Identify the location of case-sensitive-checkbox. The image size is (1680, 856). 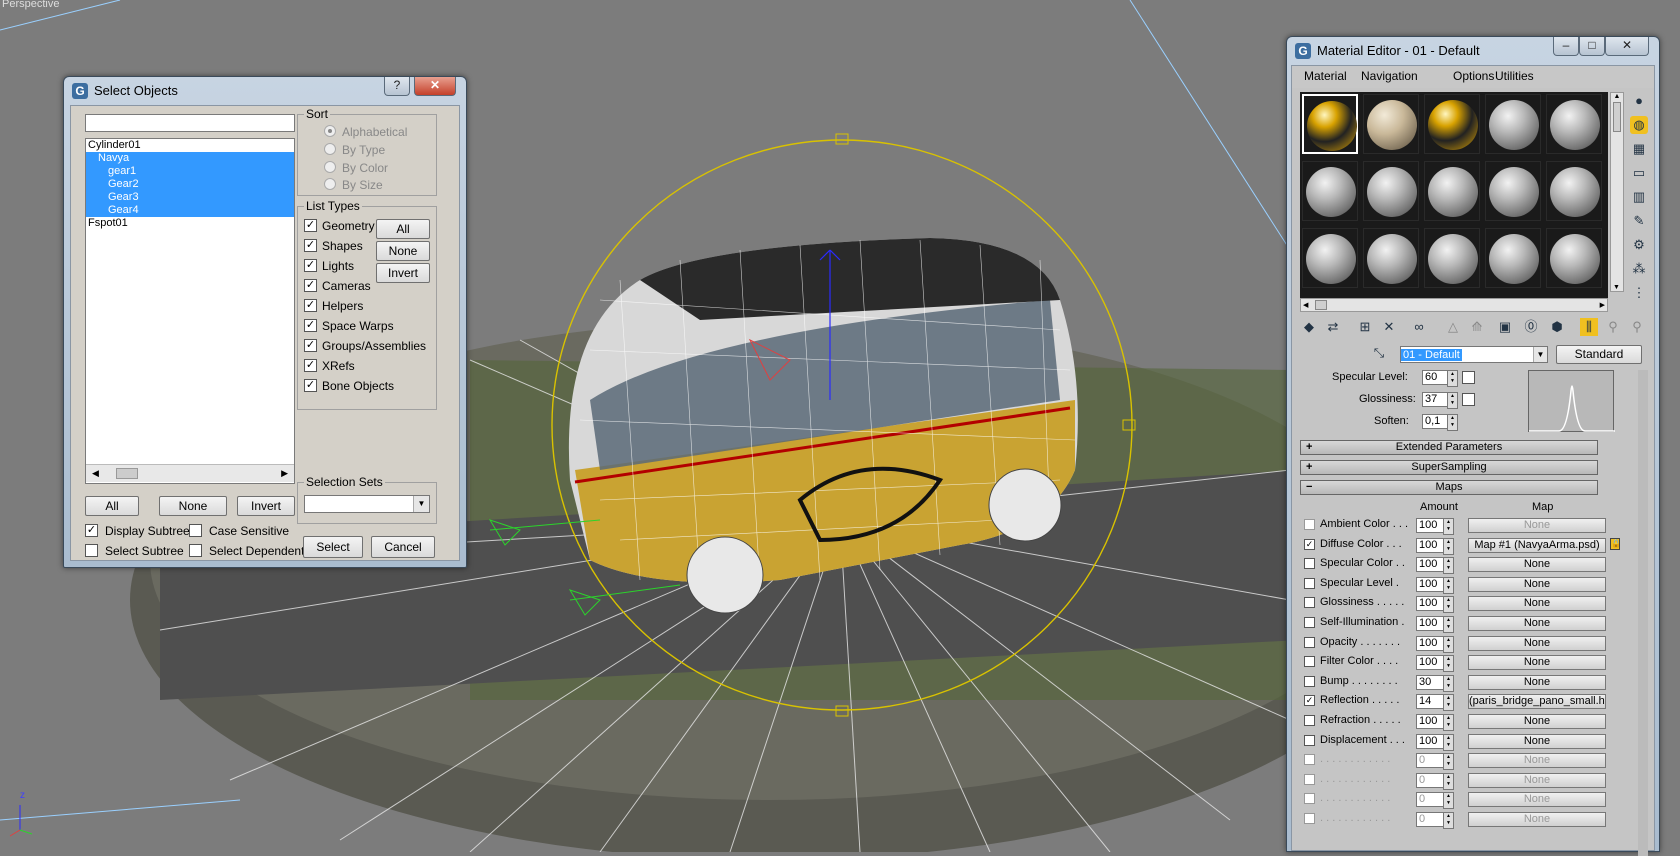
(195, 530).